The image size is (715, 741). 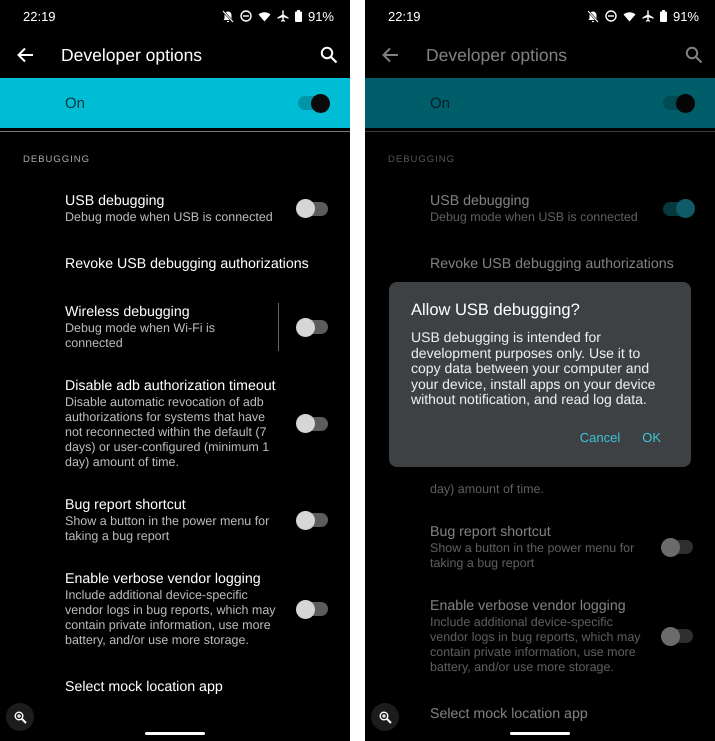 I want to click on dialog-button: OK, so click(x=651, y=437).